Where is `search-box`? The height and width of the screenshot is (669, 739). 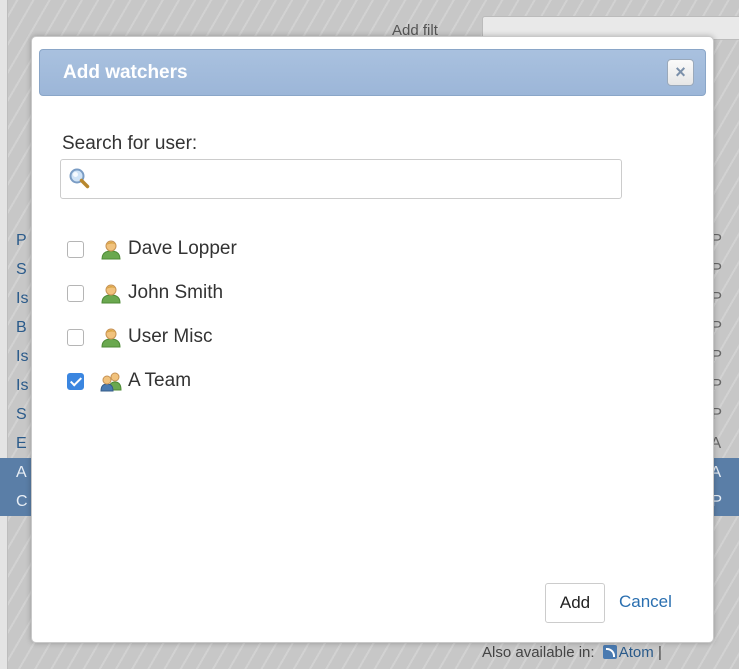
search-box is located at coordinates (341, 179).